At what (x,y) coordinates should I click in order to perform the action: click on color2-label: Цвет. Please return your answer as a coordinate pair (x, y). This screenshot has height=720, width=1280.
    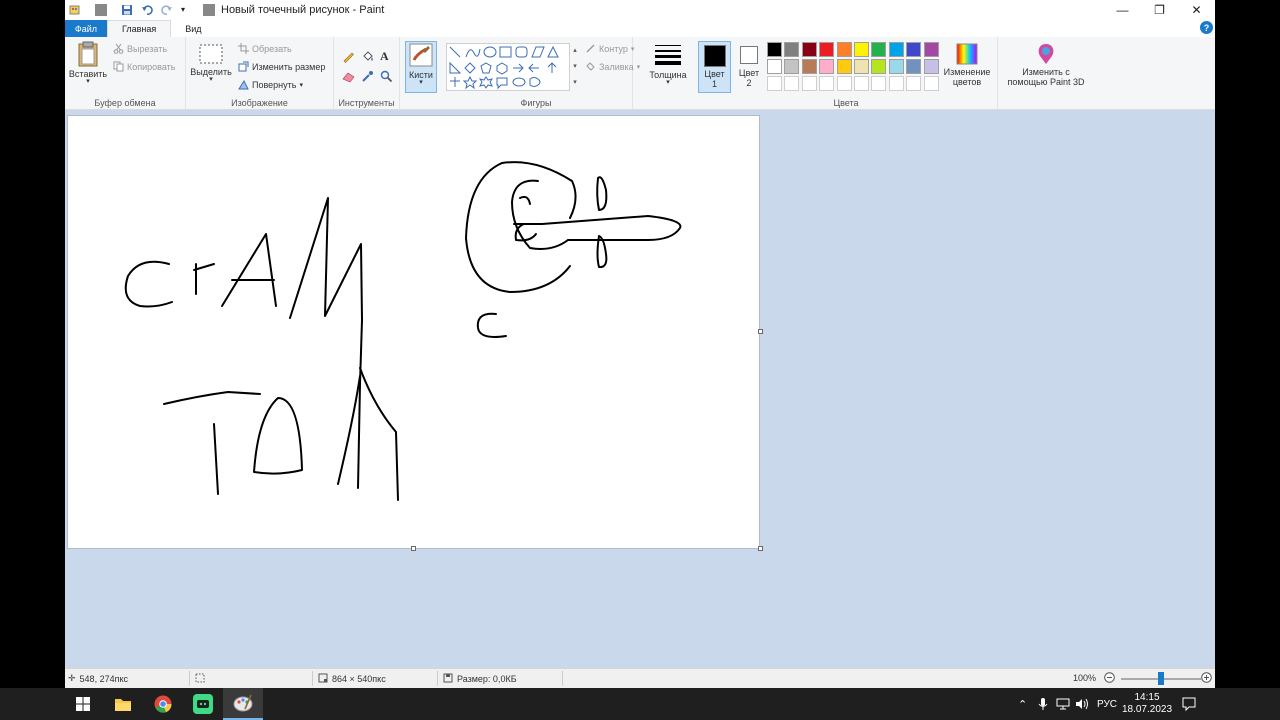
    Looking at the image, I should click on (749, 73).